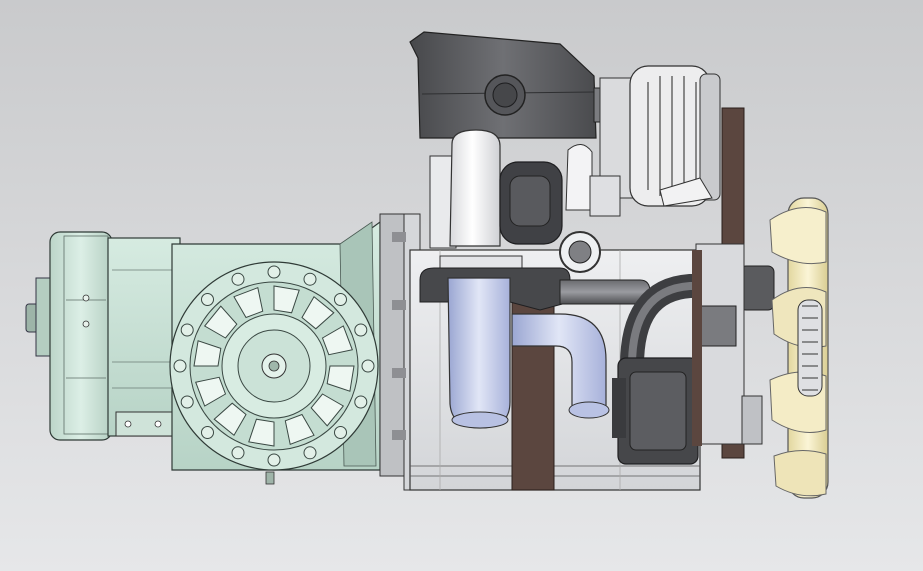 The width and height of the screenshot is (923, 571). I want to click on clutch-cover, so click(274, 366).